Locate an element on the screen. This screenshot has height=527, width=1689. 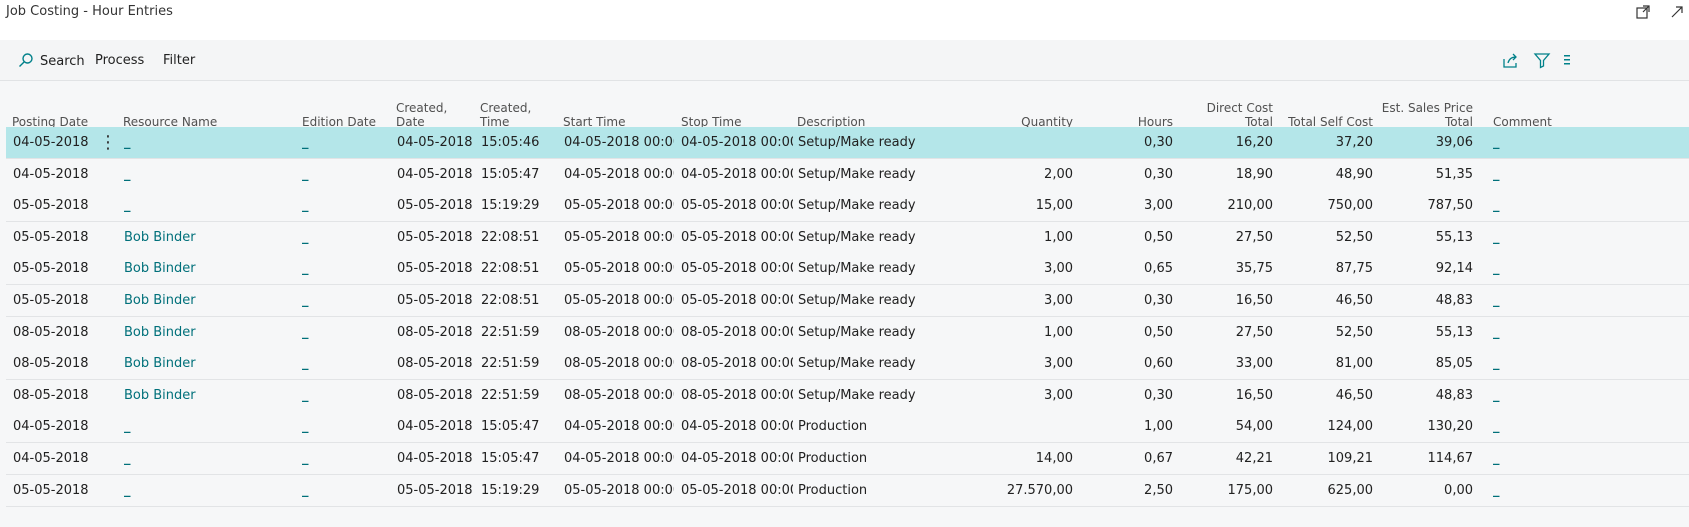
cell-est-sales-price-total: 51,35 is located at coordinates (1454, 174).